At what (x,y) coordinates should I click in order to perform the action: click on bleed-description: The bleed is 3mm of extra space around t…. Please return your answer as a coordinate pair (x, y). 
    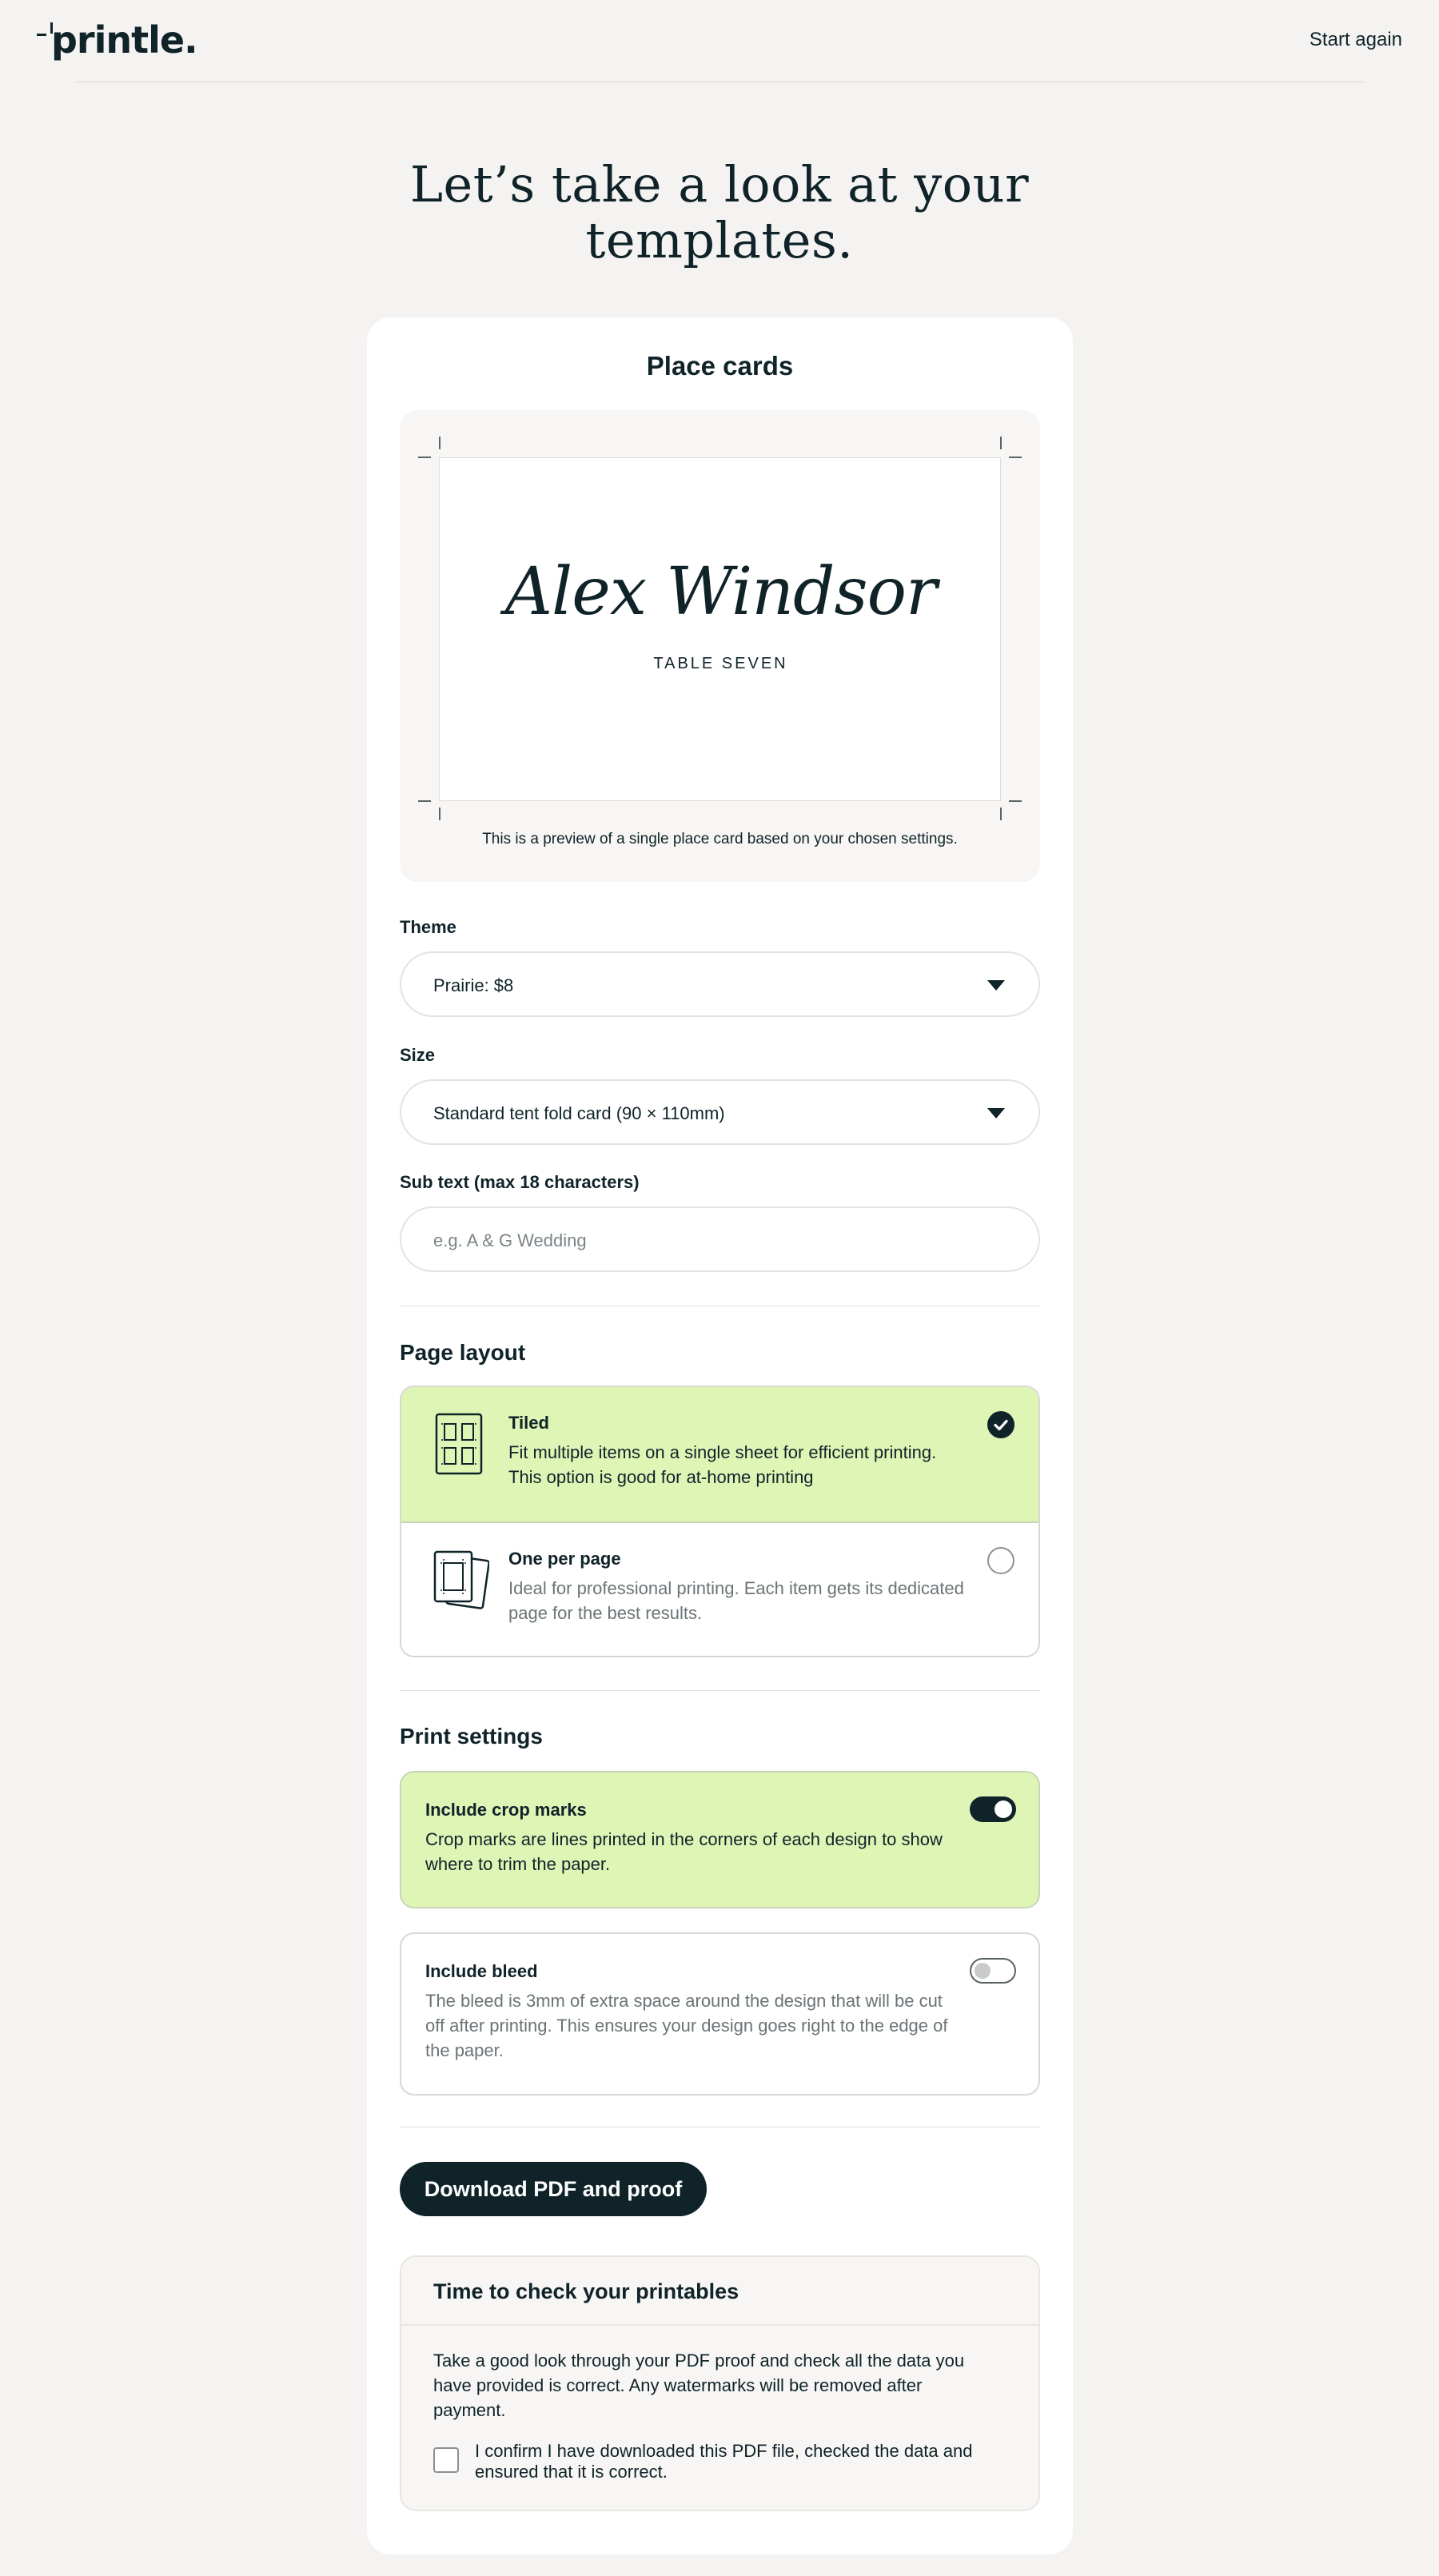
    Looking at the image, I should click on (697, 2026).